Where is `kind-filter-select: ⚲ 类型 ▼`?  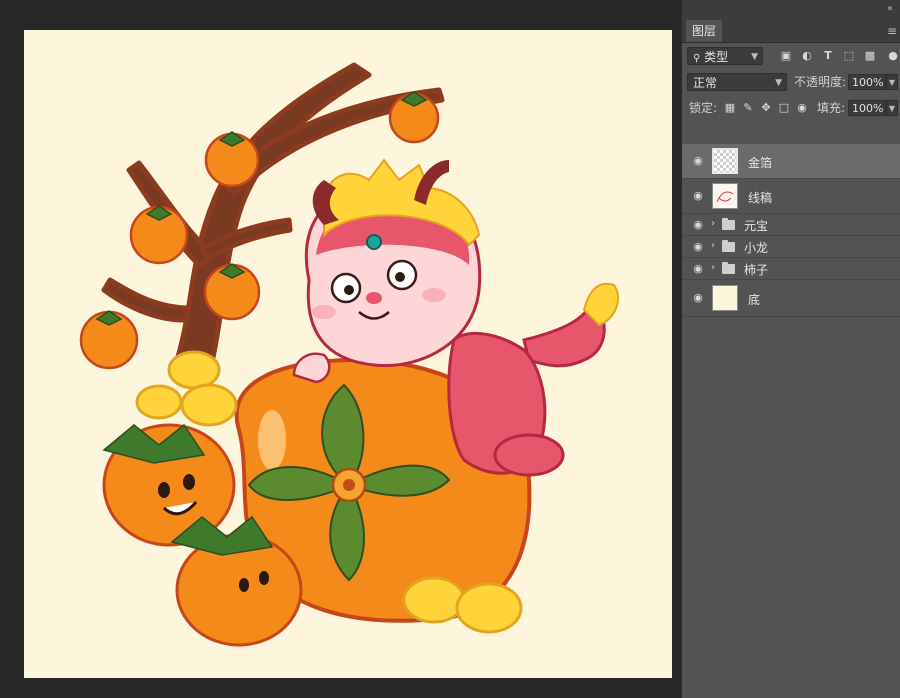
kind-filter-select: ⚲ 类型 ▼ is located at coordinates (725, 56).